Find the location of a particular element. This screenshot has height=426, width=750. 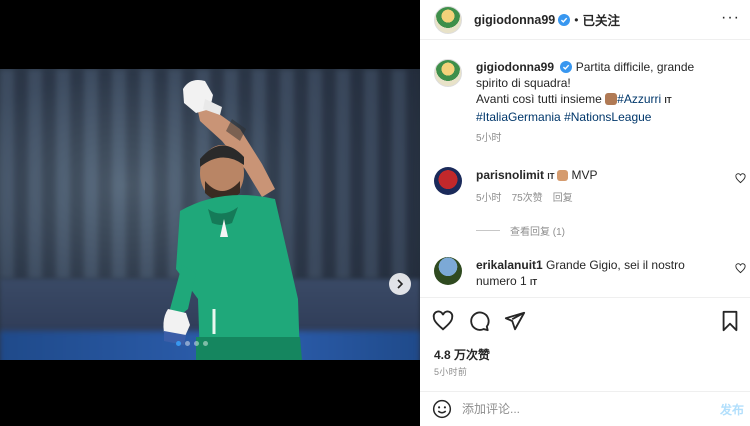

view-replies-button: 查看回复 (1) is located at coordinates (520, 230).